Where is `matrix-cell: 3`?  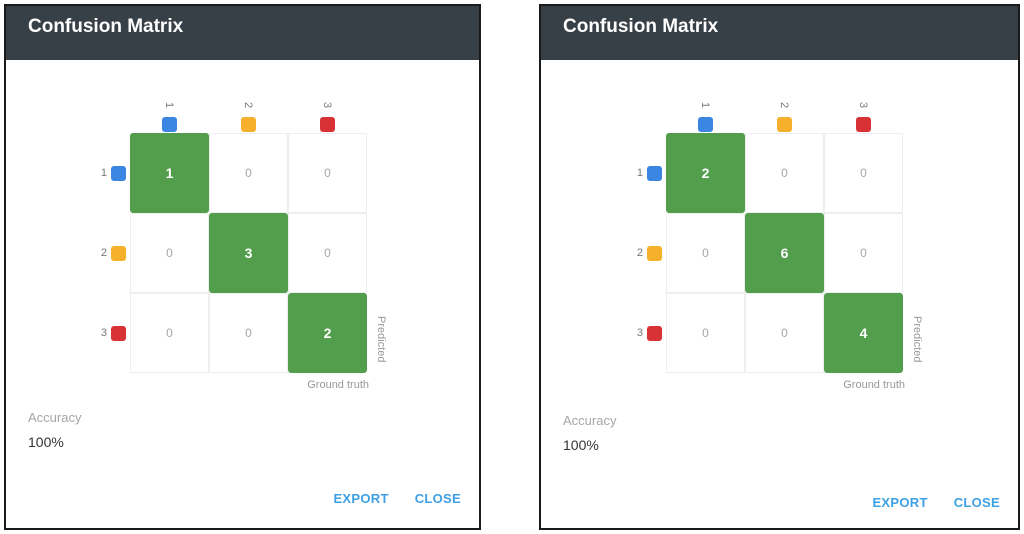
matrix-cell: 3 is located at coordinates (248, 253).